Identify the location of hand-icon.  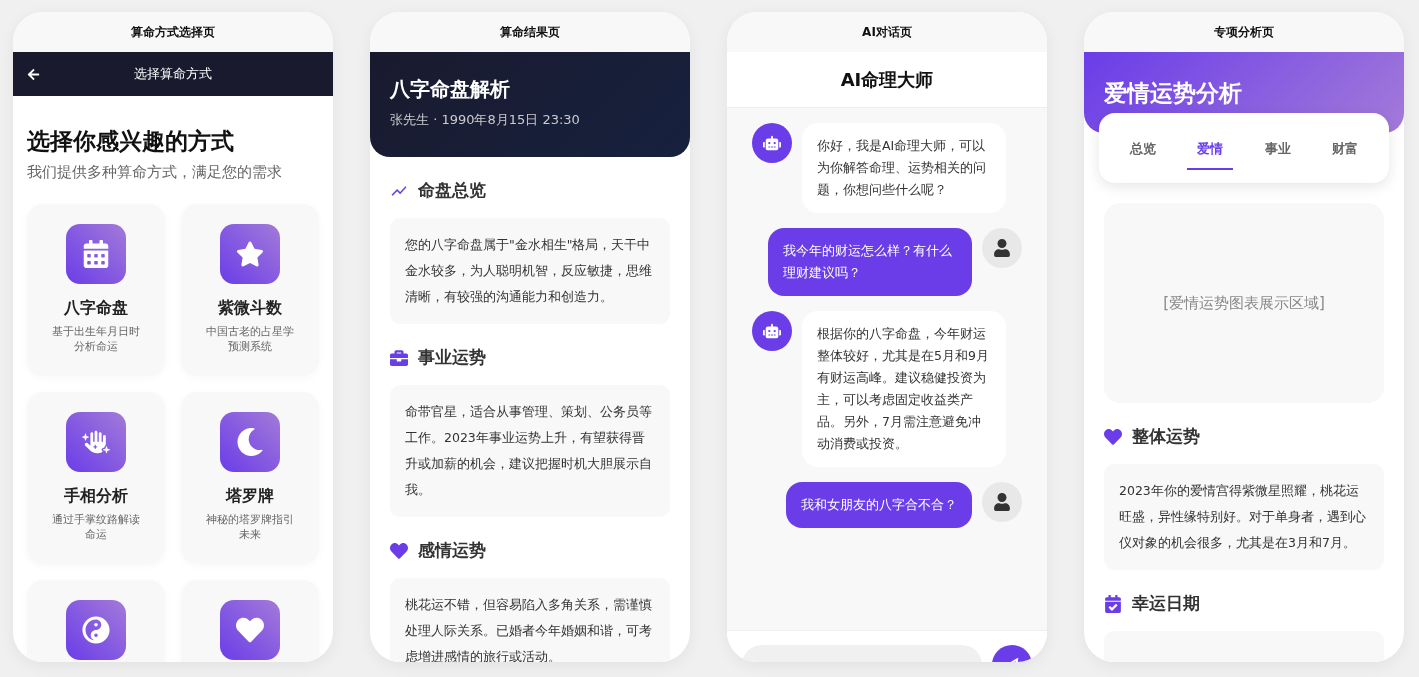
(96, 442).